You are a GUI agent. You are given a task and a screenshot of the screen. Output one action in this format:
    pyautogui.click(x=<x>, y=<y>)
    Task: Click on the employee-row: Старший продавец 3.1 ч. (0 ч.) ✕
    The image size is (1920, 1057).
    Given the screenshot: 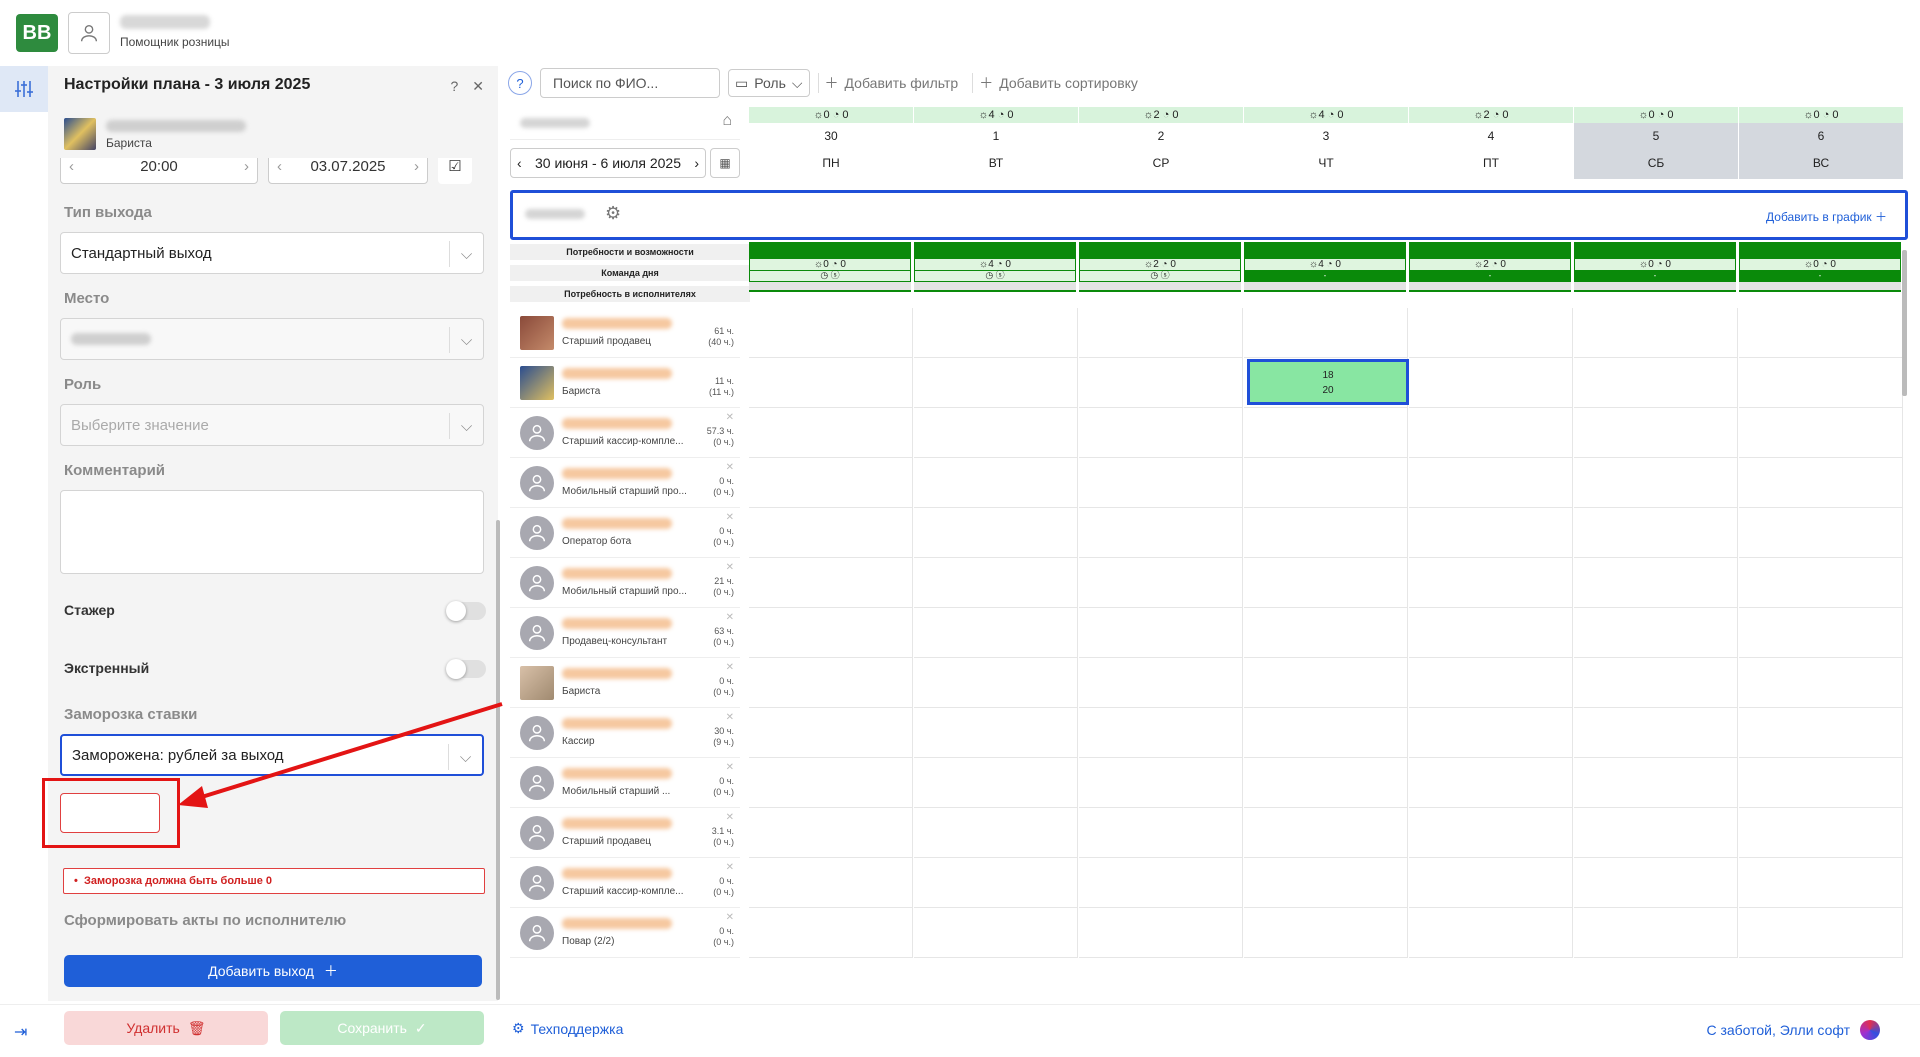 What is the action you would take?
    pyautogui.click(x=625, y=833)
    